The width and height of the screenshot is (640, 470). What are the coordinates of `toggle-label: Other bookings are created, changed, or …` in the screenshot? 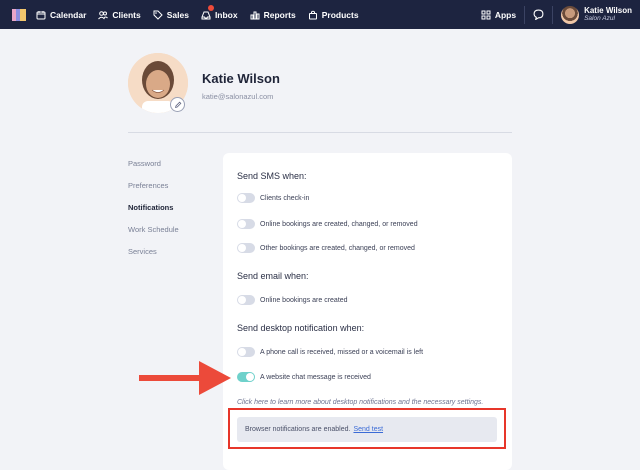 It's located at (337, 248).